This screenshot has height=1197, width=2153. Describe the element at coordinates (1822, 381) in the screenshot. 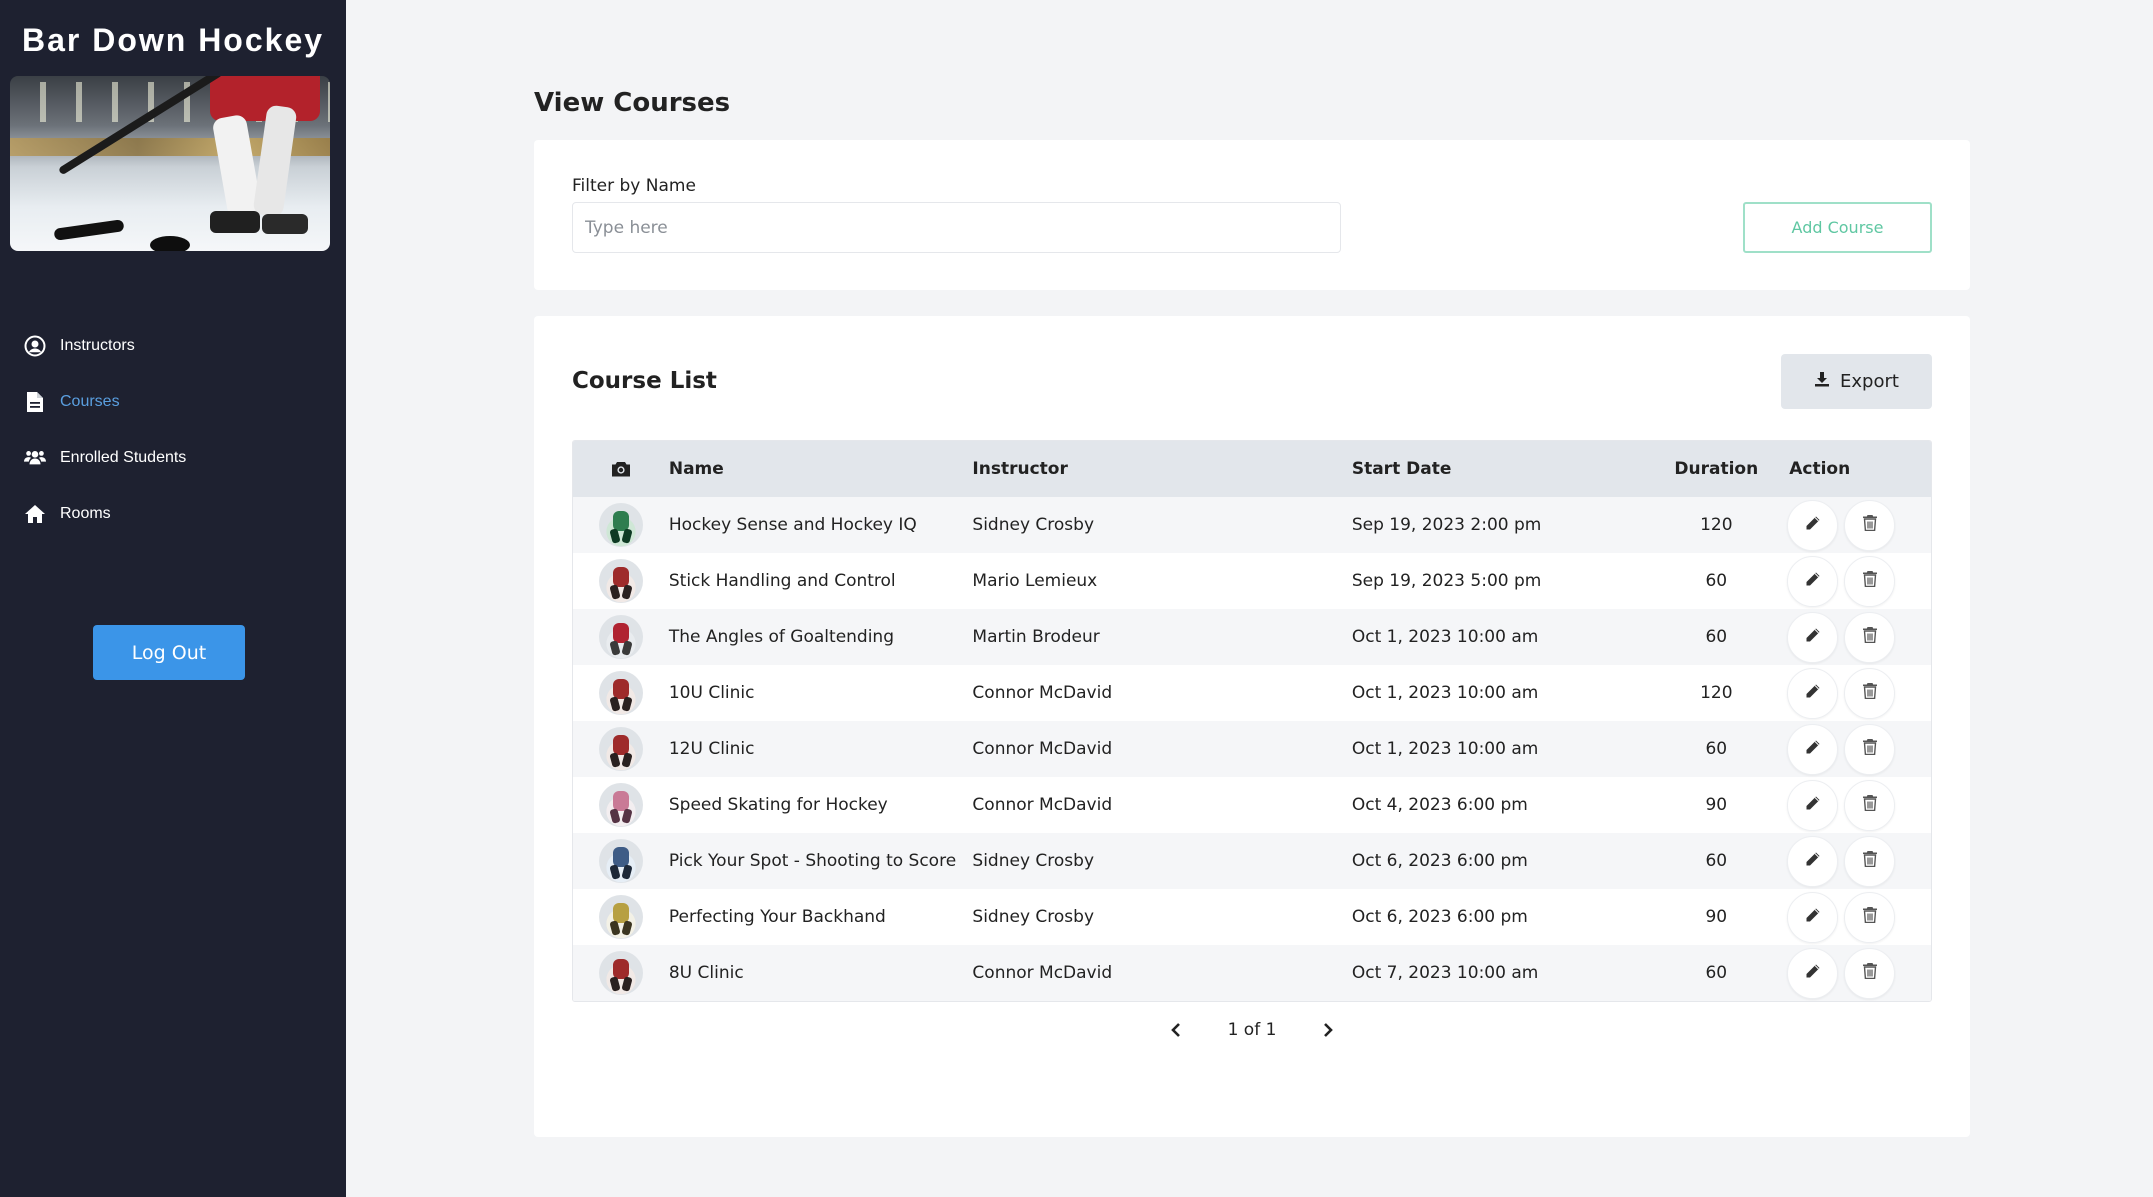

I see `download-icon` at that location.